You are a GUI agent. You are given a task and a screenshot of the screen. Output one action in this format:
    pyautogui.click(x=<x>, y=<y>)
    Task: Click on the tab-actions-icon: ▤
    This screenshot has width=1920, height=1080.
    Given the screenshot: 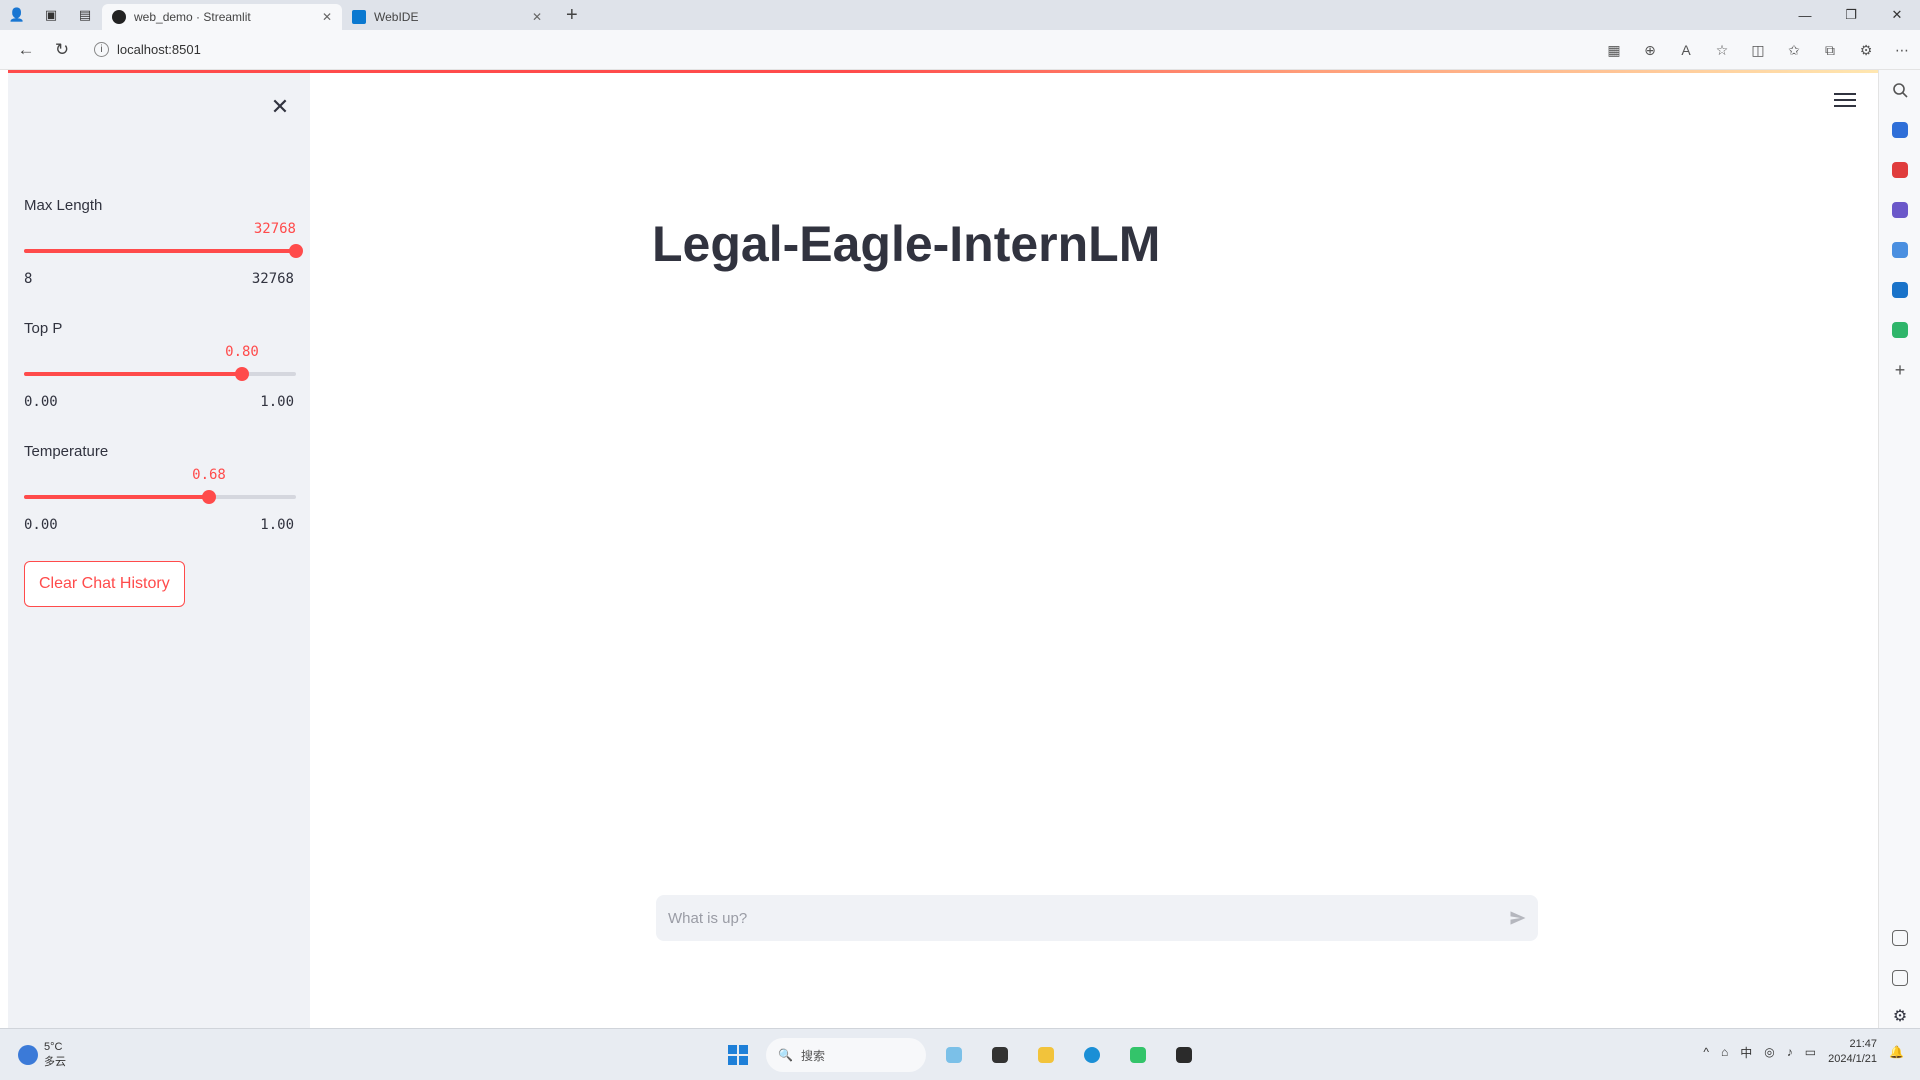 What is the action you would take?
    pyautogui.click(x=85, y=15)
    